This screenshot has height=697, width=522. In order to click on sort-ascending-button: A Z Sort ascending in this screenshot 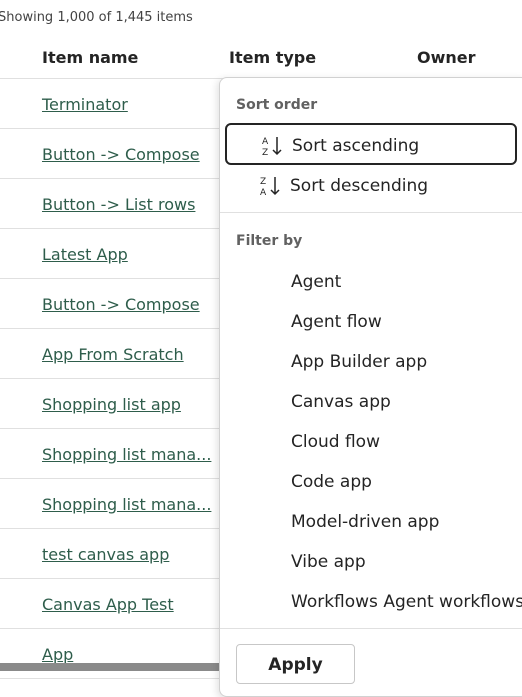, I will do `click(371, 144)`.